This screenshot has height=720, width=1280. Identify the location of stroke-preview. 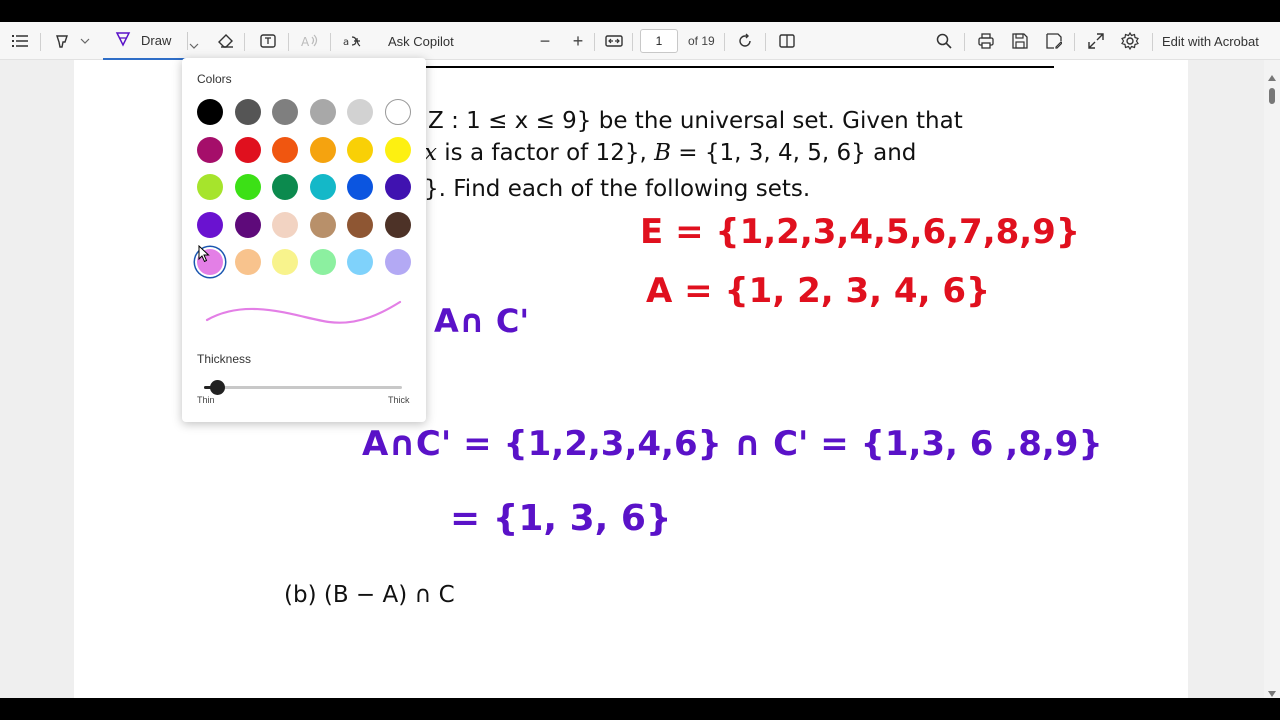
(303, 312).